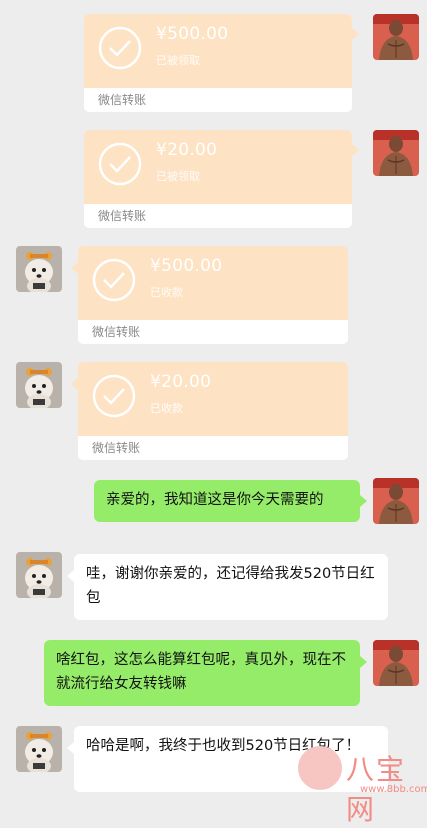 This screenshot has height=828, width=427. Describe the element at coordinates (218, 179) in the screenshot. I see `transfer-card: ¥20.00 已被领取 微信转账` at that location.